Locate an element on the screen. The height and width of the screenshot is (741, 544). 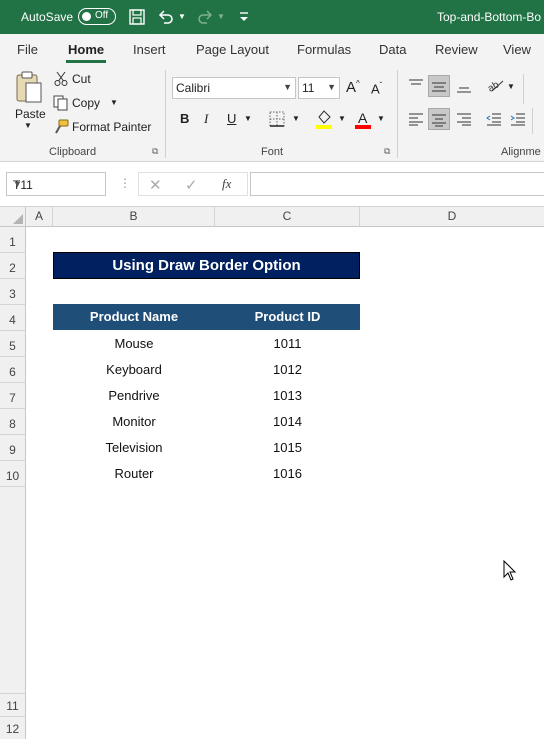
font-color-dropdown-icon: ▼ is located at coordinates (381, 118).